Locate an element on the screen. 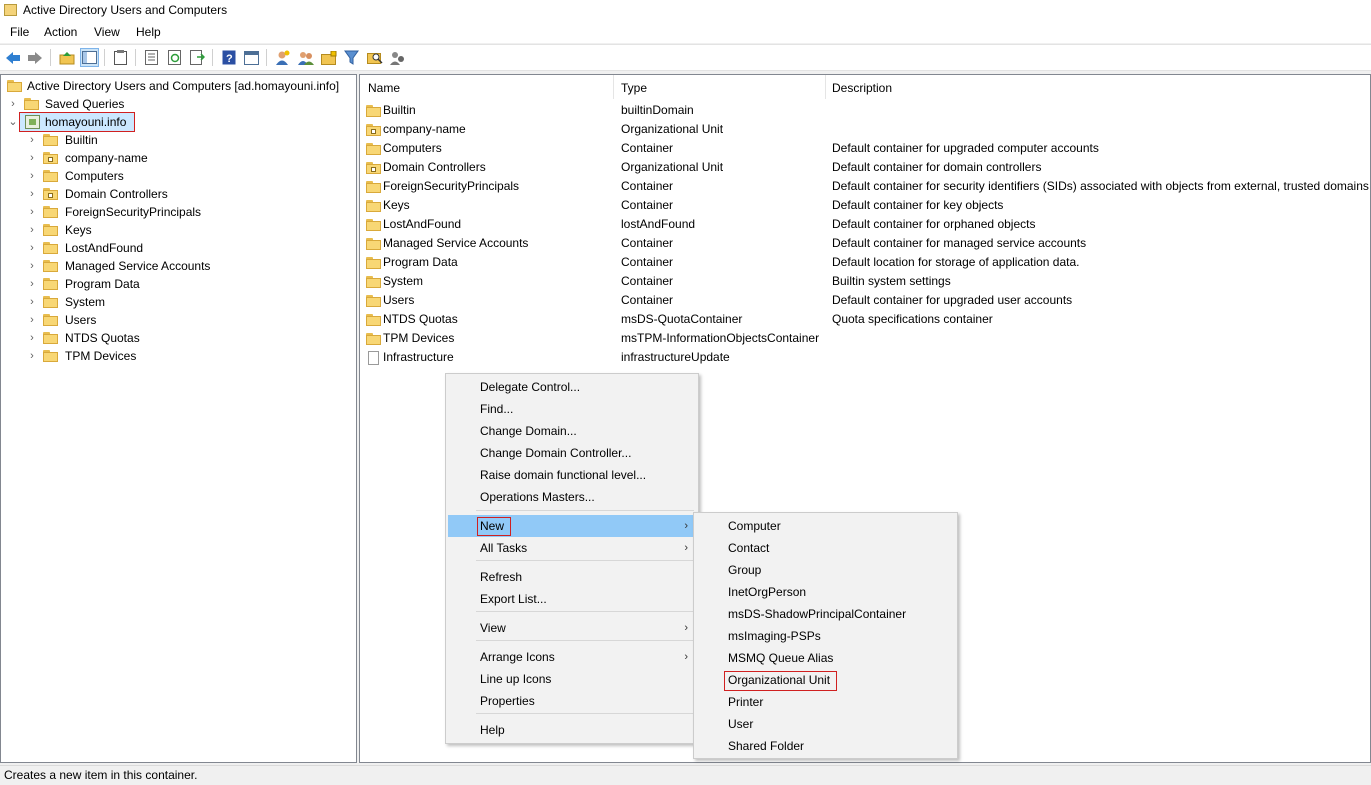  tree-item-system: › System is located at coordinates (171, 302).